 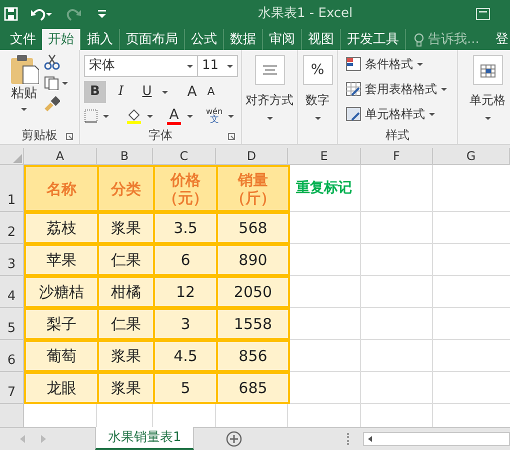 What do you see at coordinates (56, 83) in the screenshot?
I see `copy-icon` at bounding box center [56, 83].